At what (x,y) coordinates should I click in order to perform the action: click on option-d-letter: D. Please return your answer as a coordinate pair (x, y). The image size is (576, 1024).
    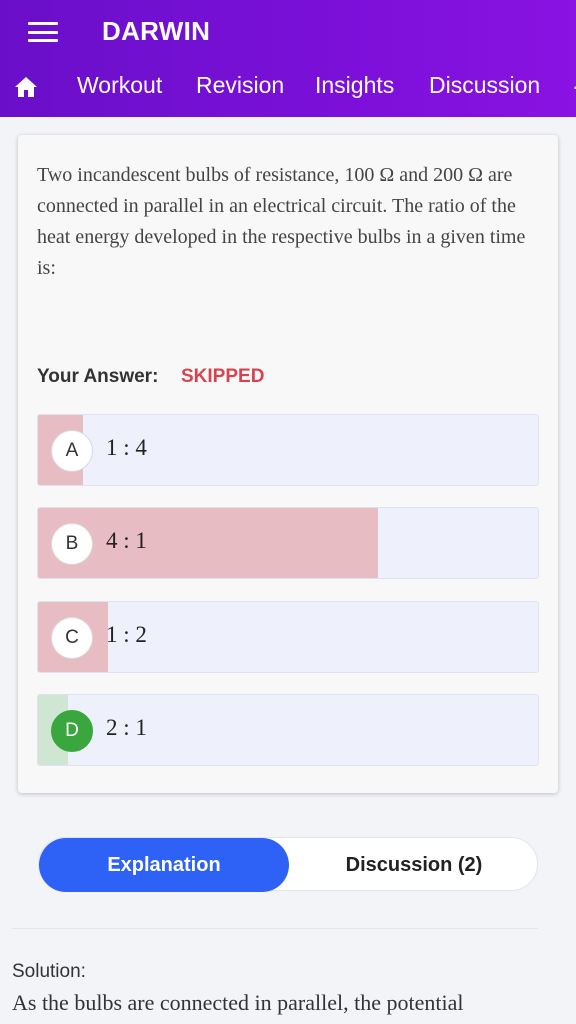
    Looking at the image, I should click on (72, 731).